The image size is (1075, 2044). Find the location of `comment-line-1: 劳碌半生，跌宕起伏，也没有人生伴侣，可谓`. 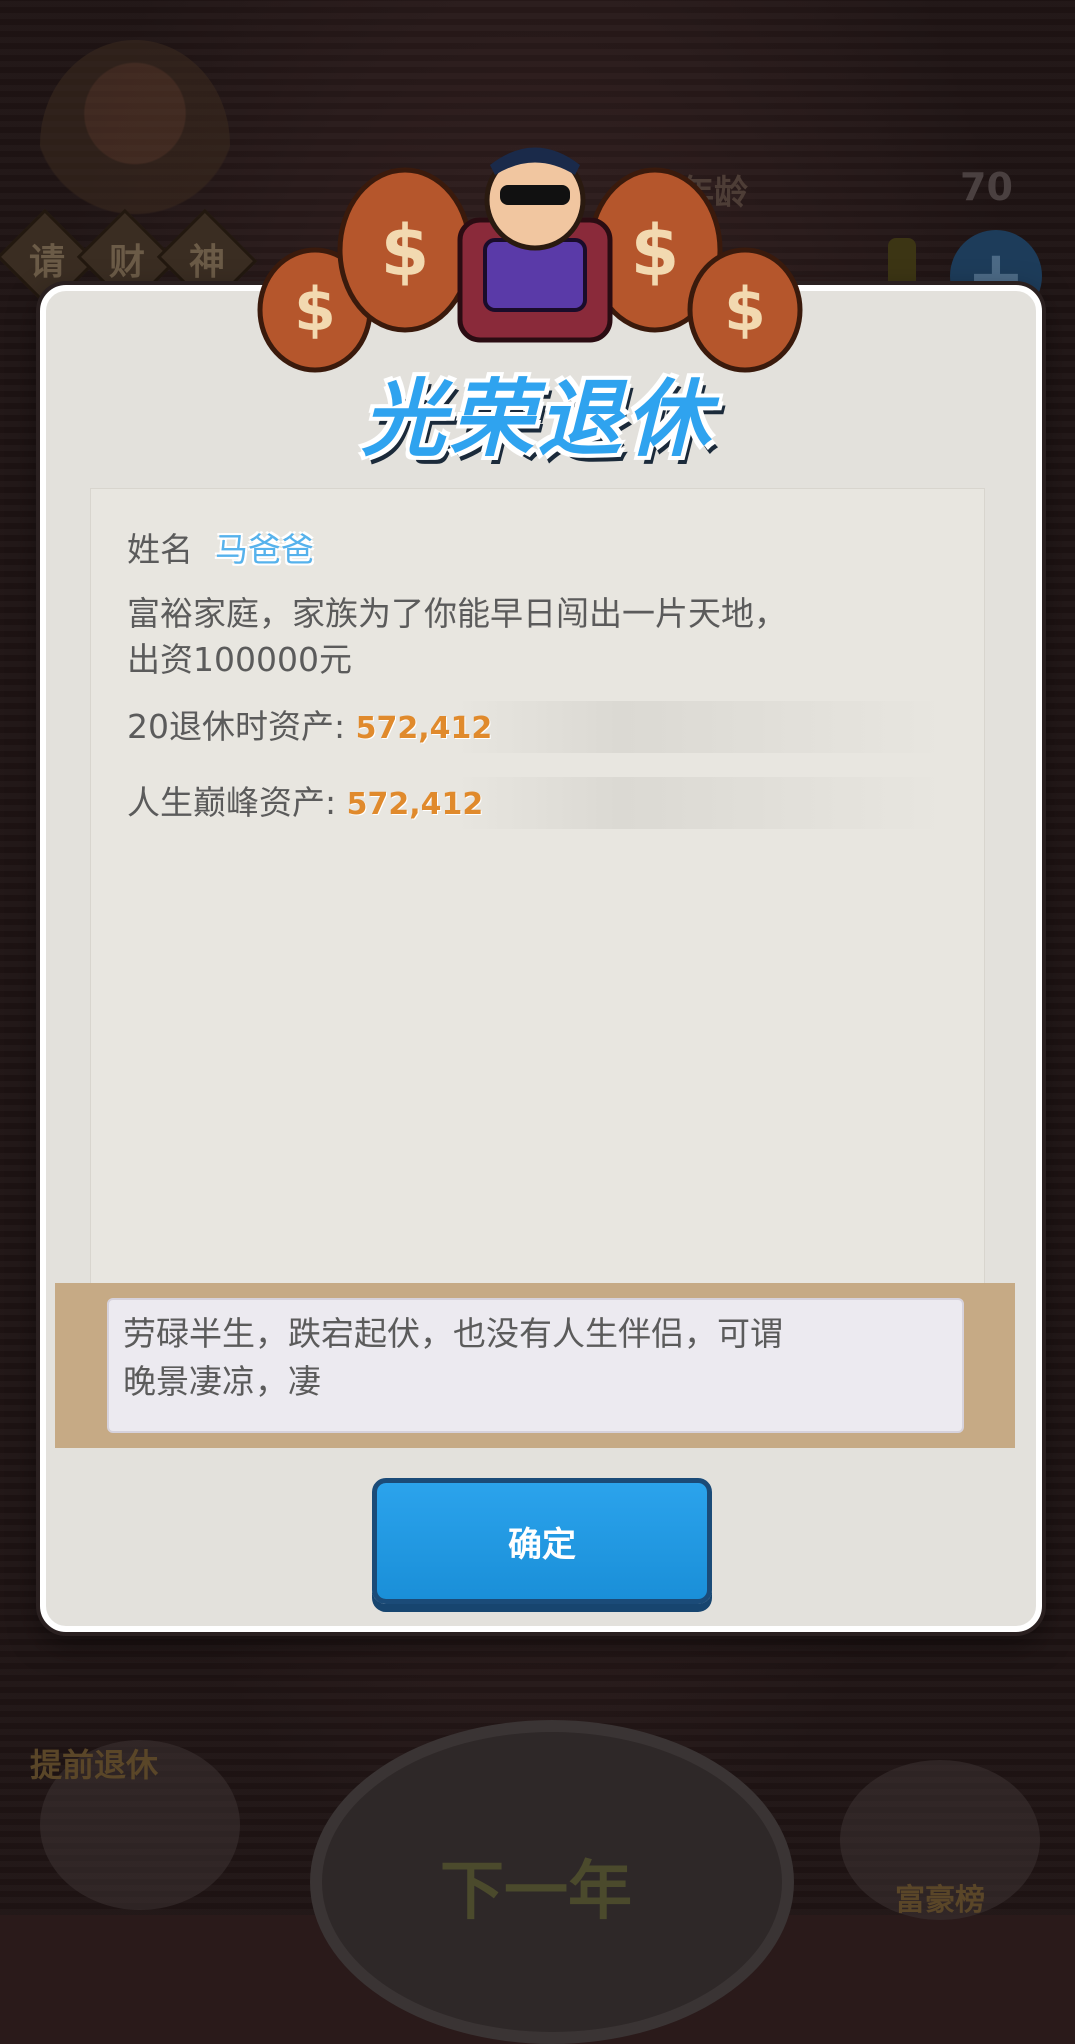

comment-line-1: 劳碌半生，跌宕起伏，也没有人生伴侣，可谓 is located at coordinates (453, 1333).